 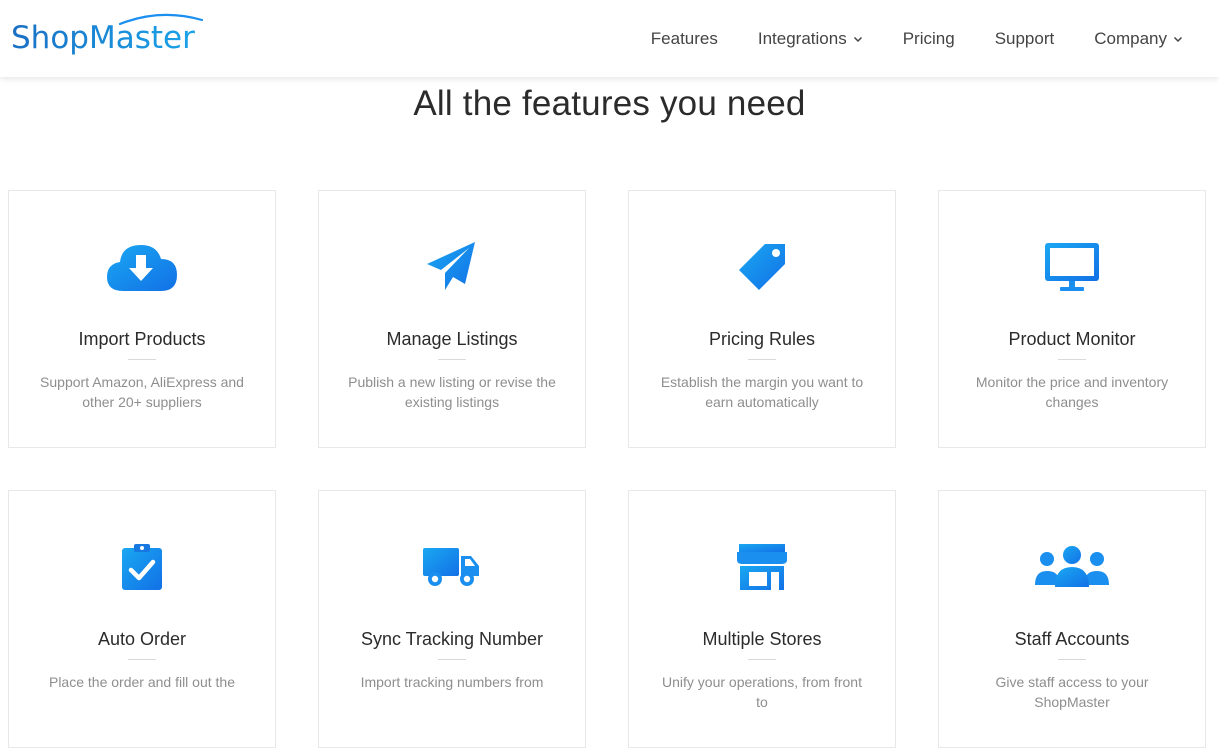 I want to click on feature-title: Import Products, so click(x=142, y=339).